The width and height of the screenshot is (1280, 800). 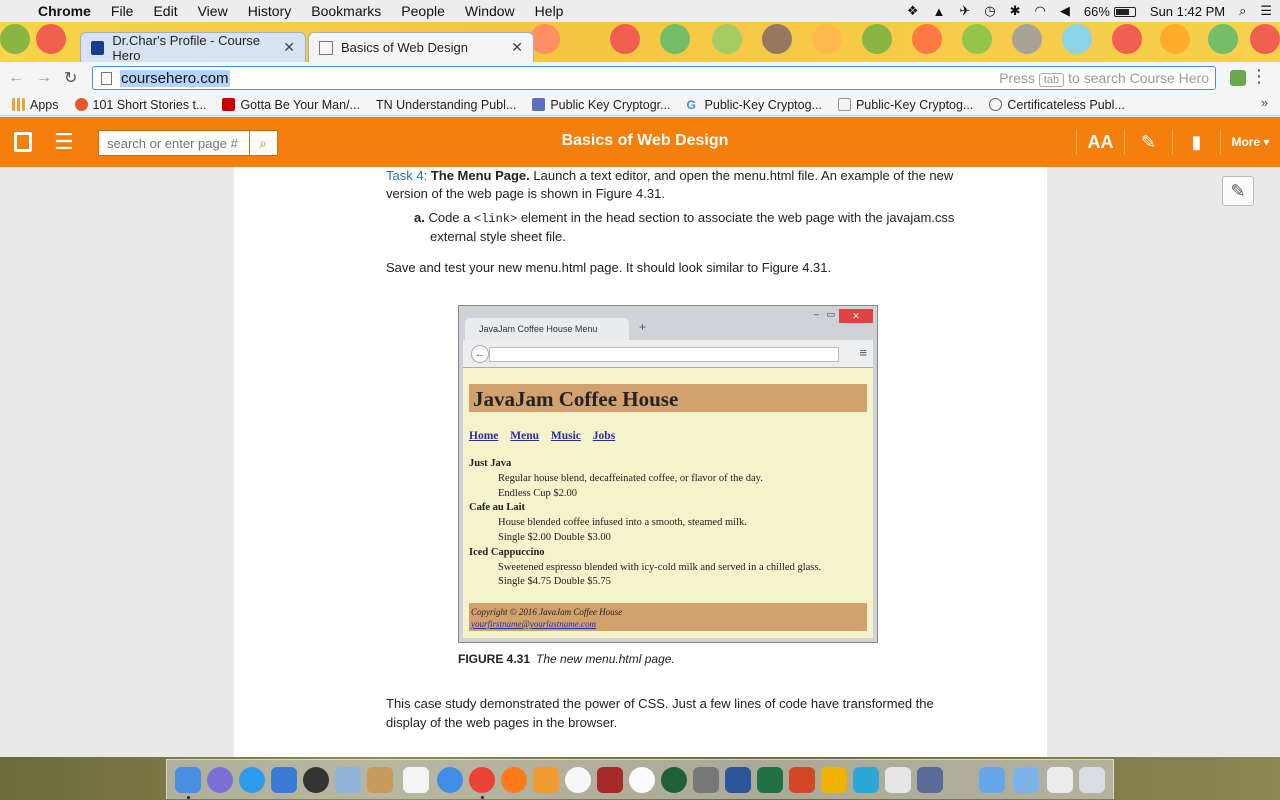 What do you see at coordinates (1187, 11) in the screenshot?
I see `clock: Sun 1:42 PM` at bounding box center [1187, 11].